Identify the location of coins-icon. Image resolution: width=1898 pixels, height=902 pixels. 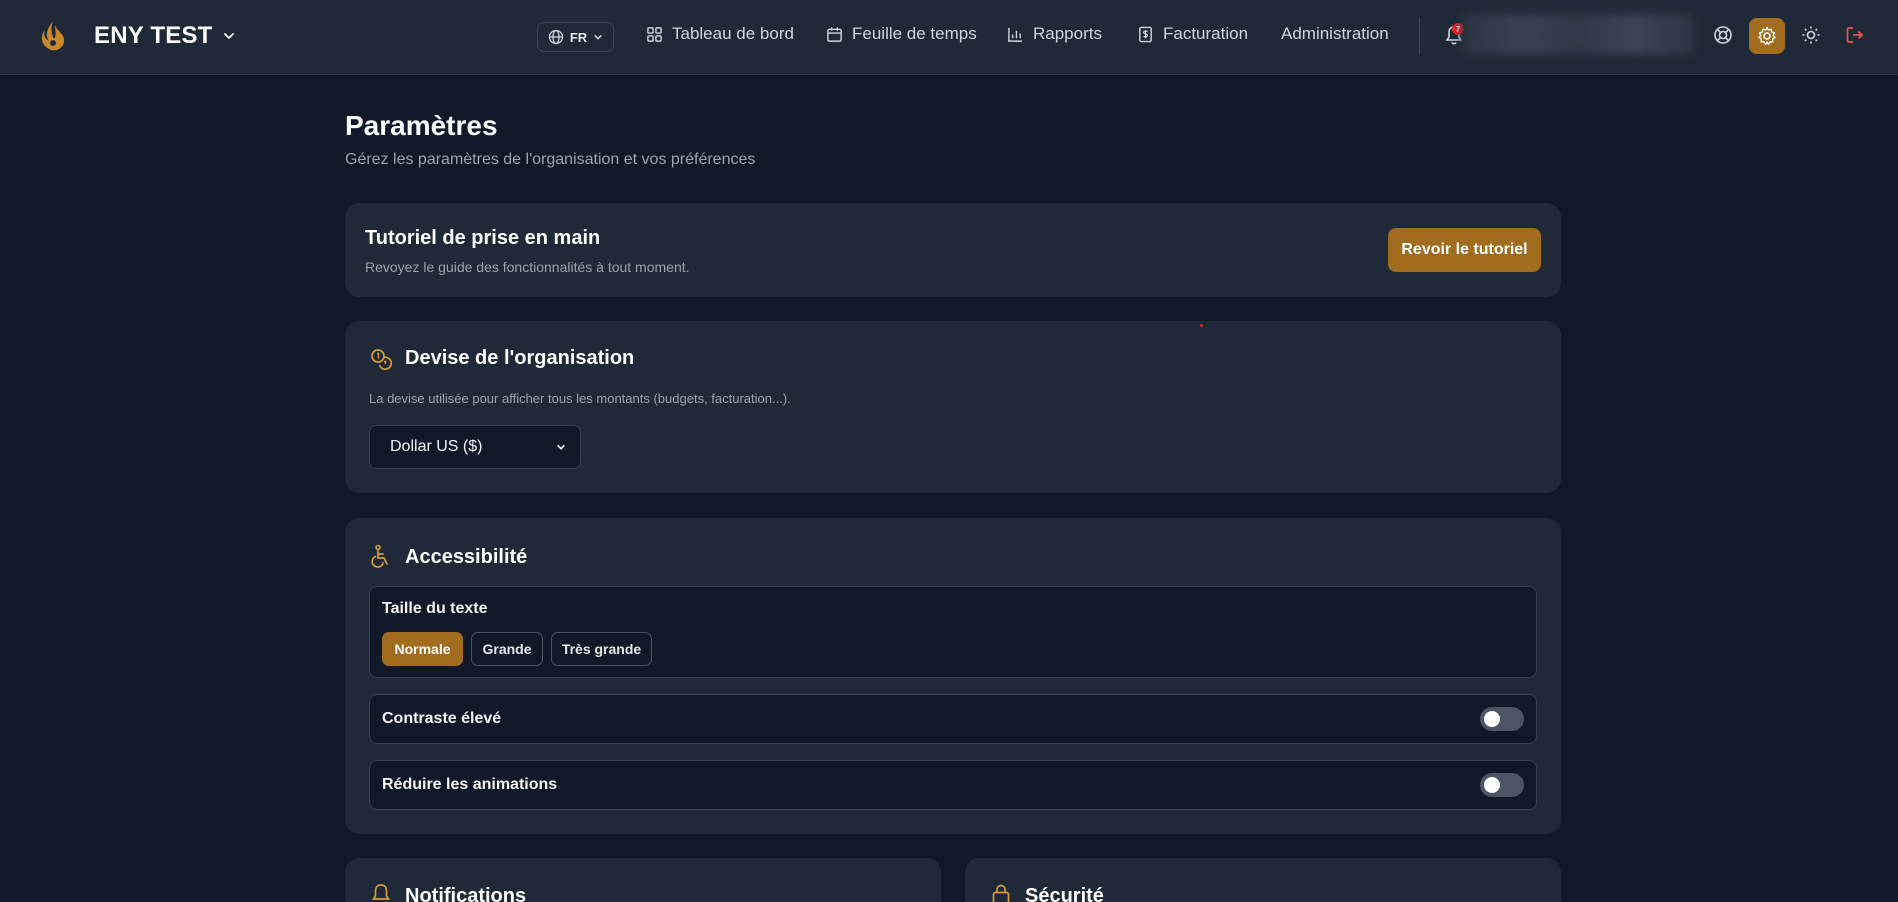
(382, 360).